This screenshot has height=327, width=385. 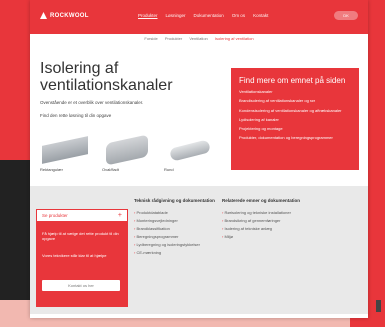 What do you see at coordinates (263, 228) in the screenshot?
I see `column-link: Isolering af tekniske anlæg` at bounding box center [263, 228].